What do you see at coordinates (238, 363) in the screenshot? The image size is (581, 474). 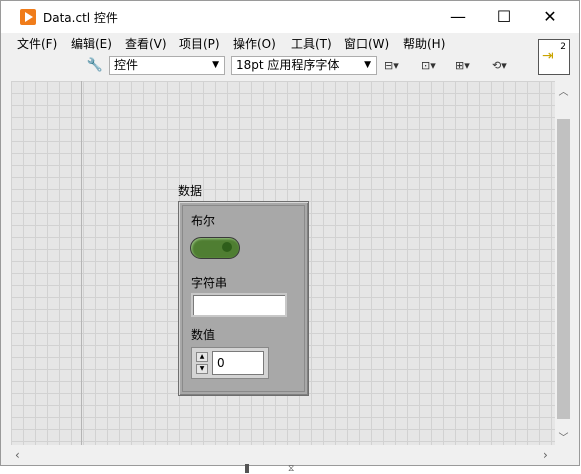 I see `numeric-value: 0` at bounding box center [238, 363].